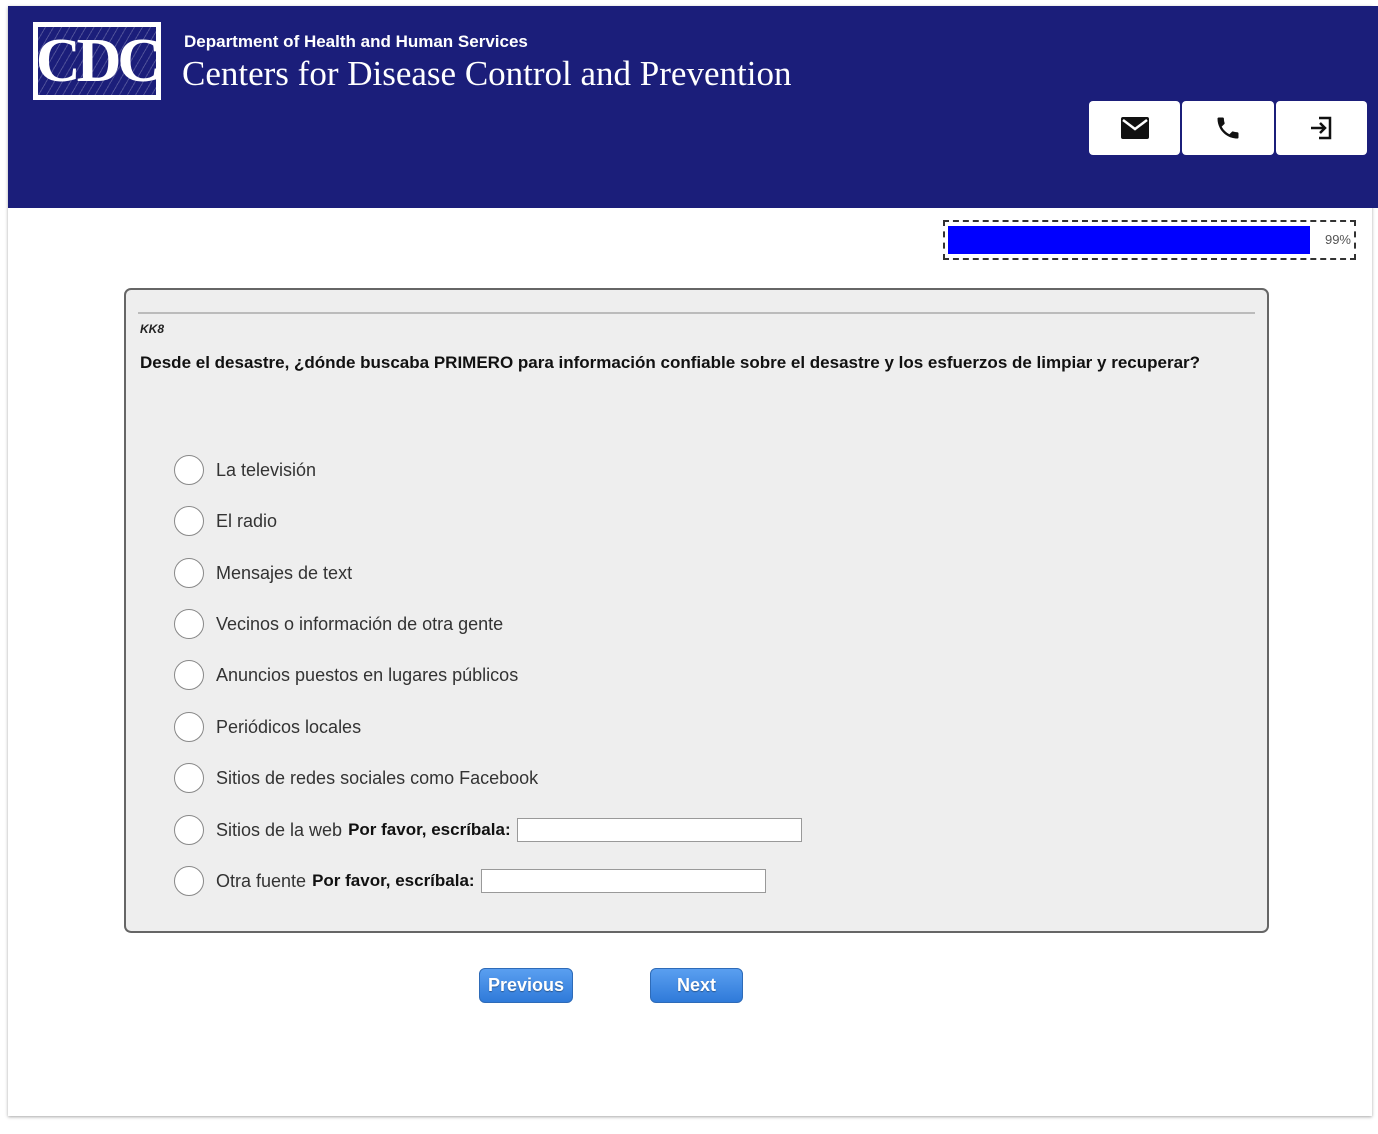  I want to click on envelope-icon, so click(1134, 128).